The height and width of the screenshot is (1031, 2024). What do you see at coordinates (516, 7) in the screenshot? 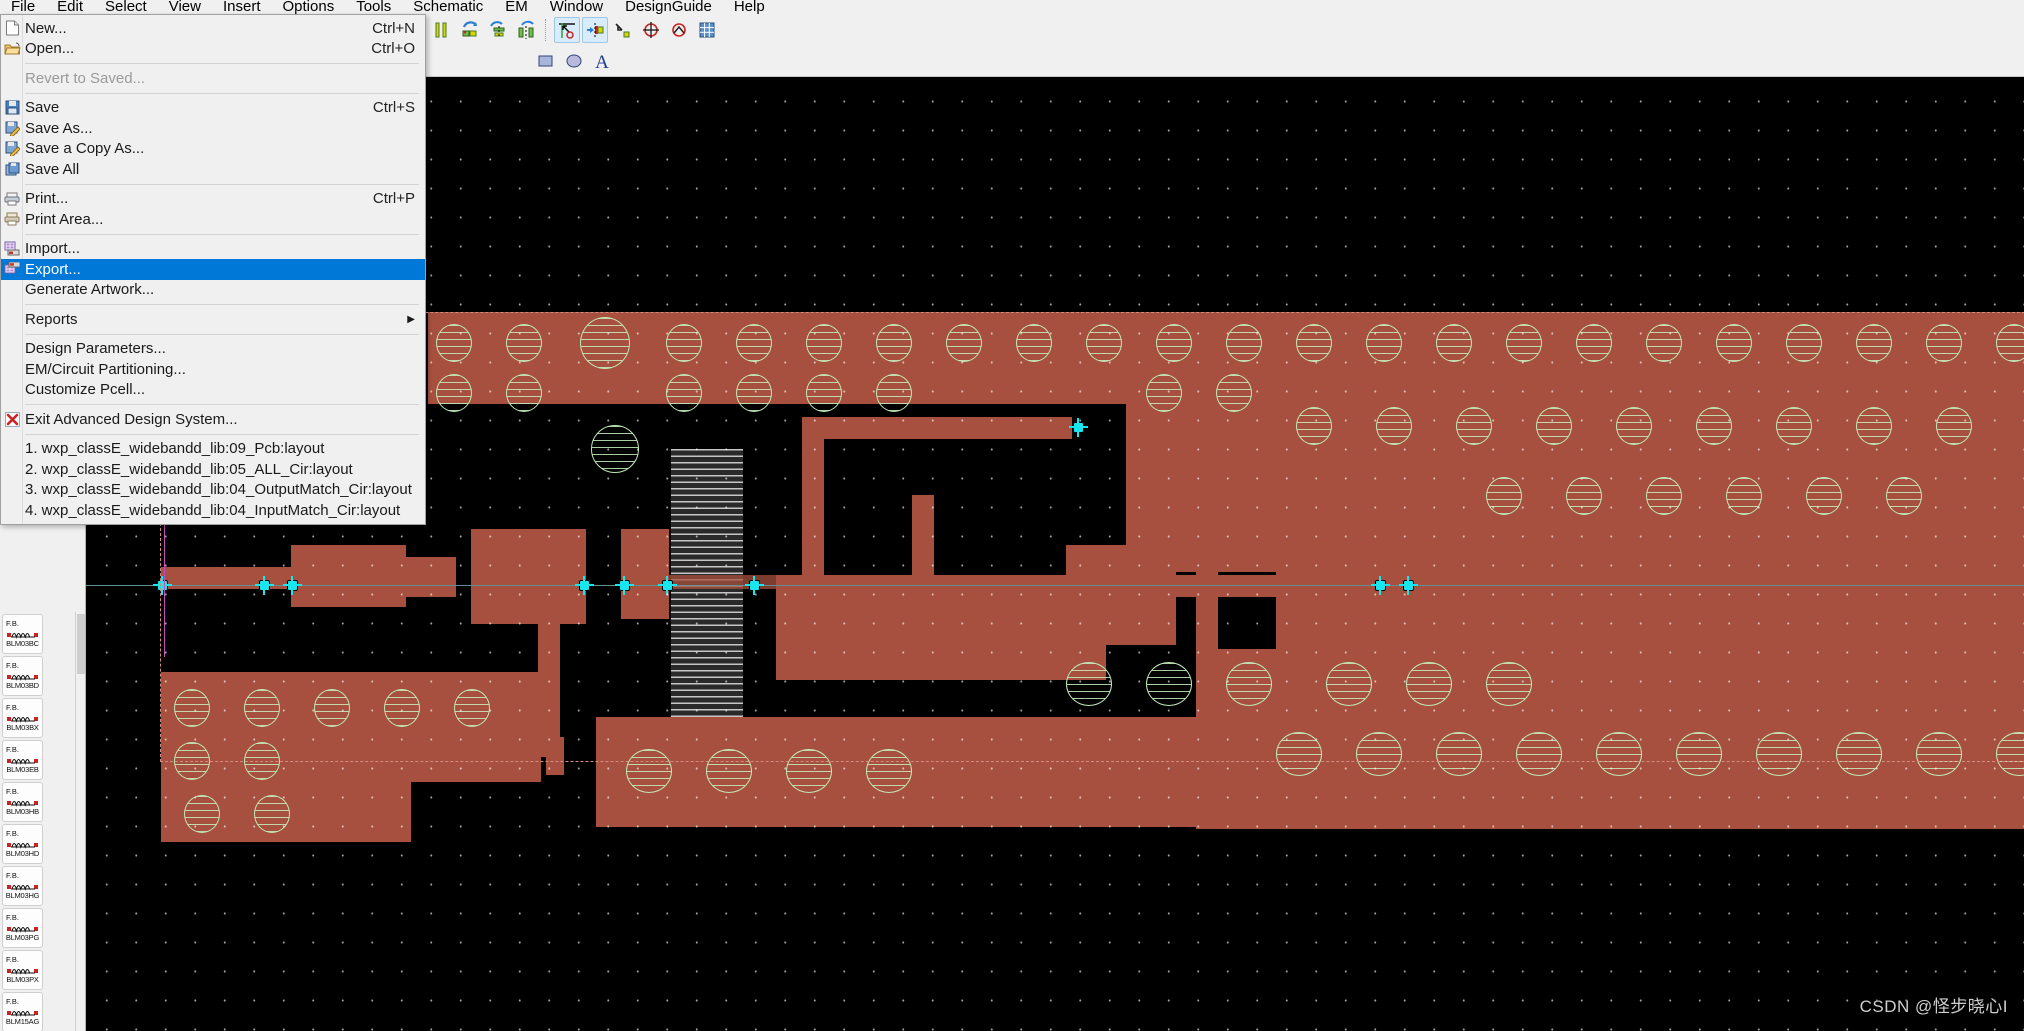
I see `menu-em: EM` at bounding box center [516, 7].